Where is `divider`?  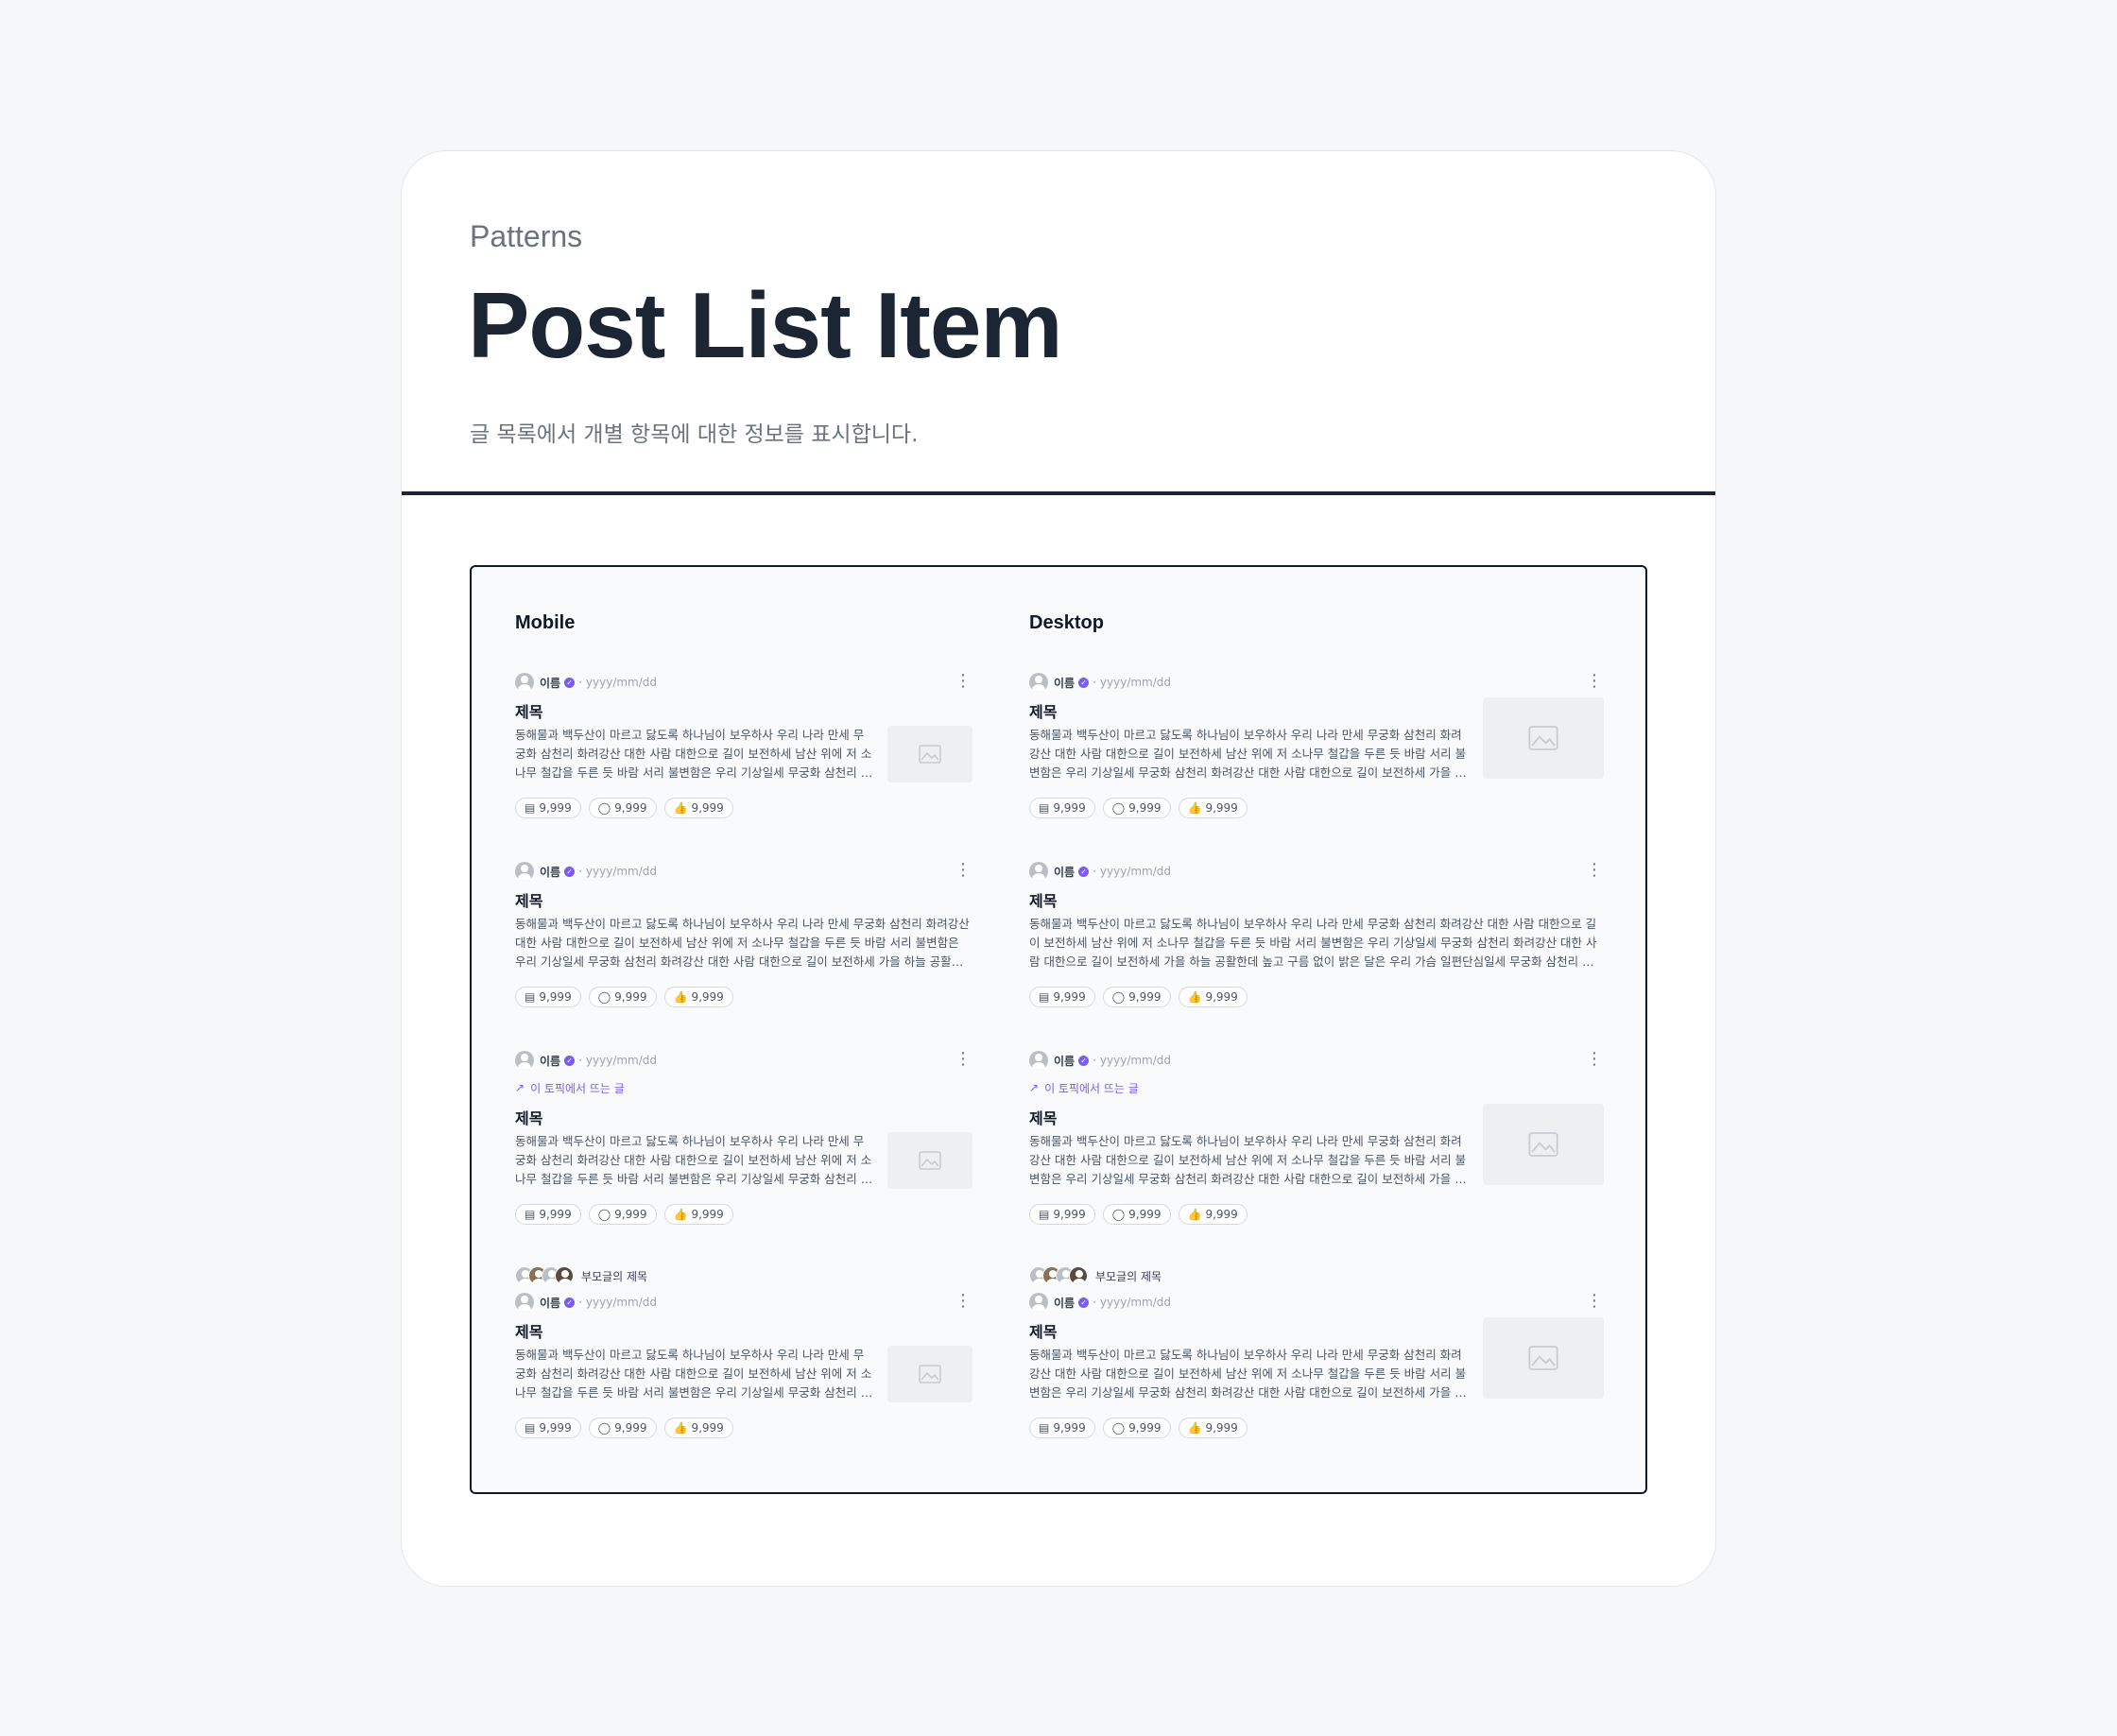 divider is located at coordinates (1058, 493).